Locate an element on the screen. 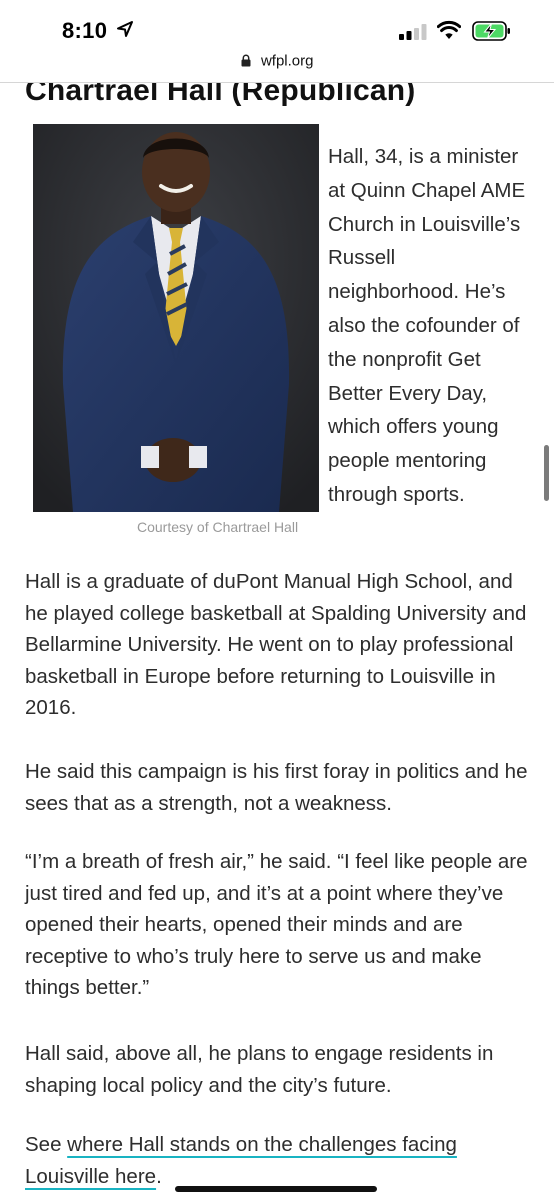 The height and width of the screenshot is (1200, 554). url-text: wfpl.org is located at coordinates (287, 60).